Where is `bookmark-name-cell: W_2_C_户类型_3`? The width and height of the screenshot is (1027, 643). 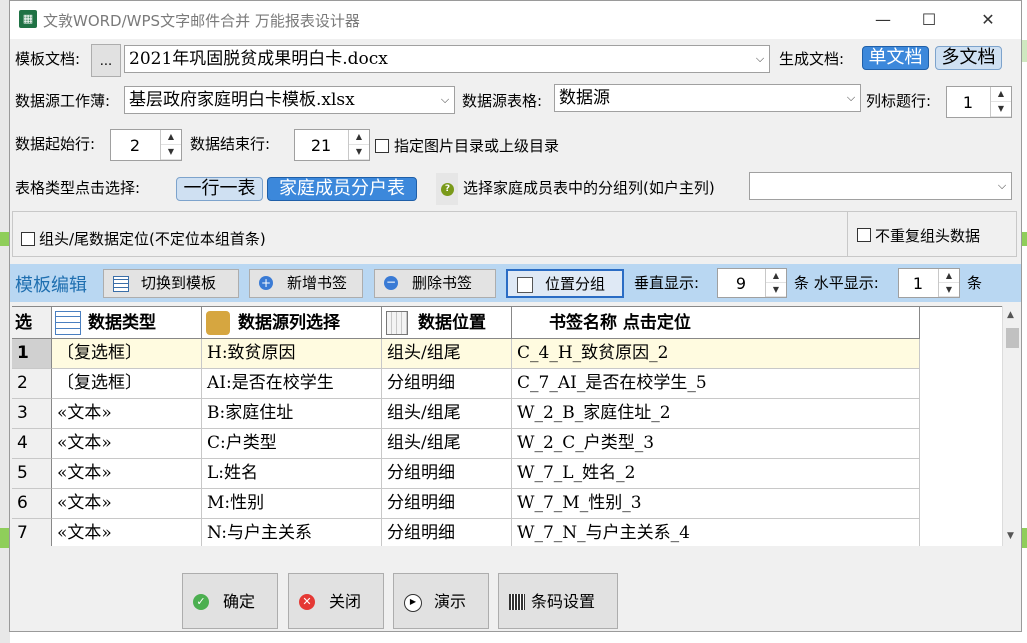
bookmark-name-cell: W_2_C_户类型_3 is located at coordinates (716, 444).